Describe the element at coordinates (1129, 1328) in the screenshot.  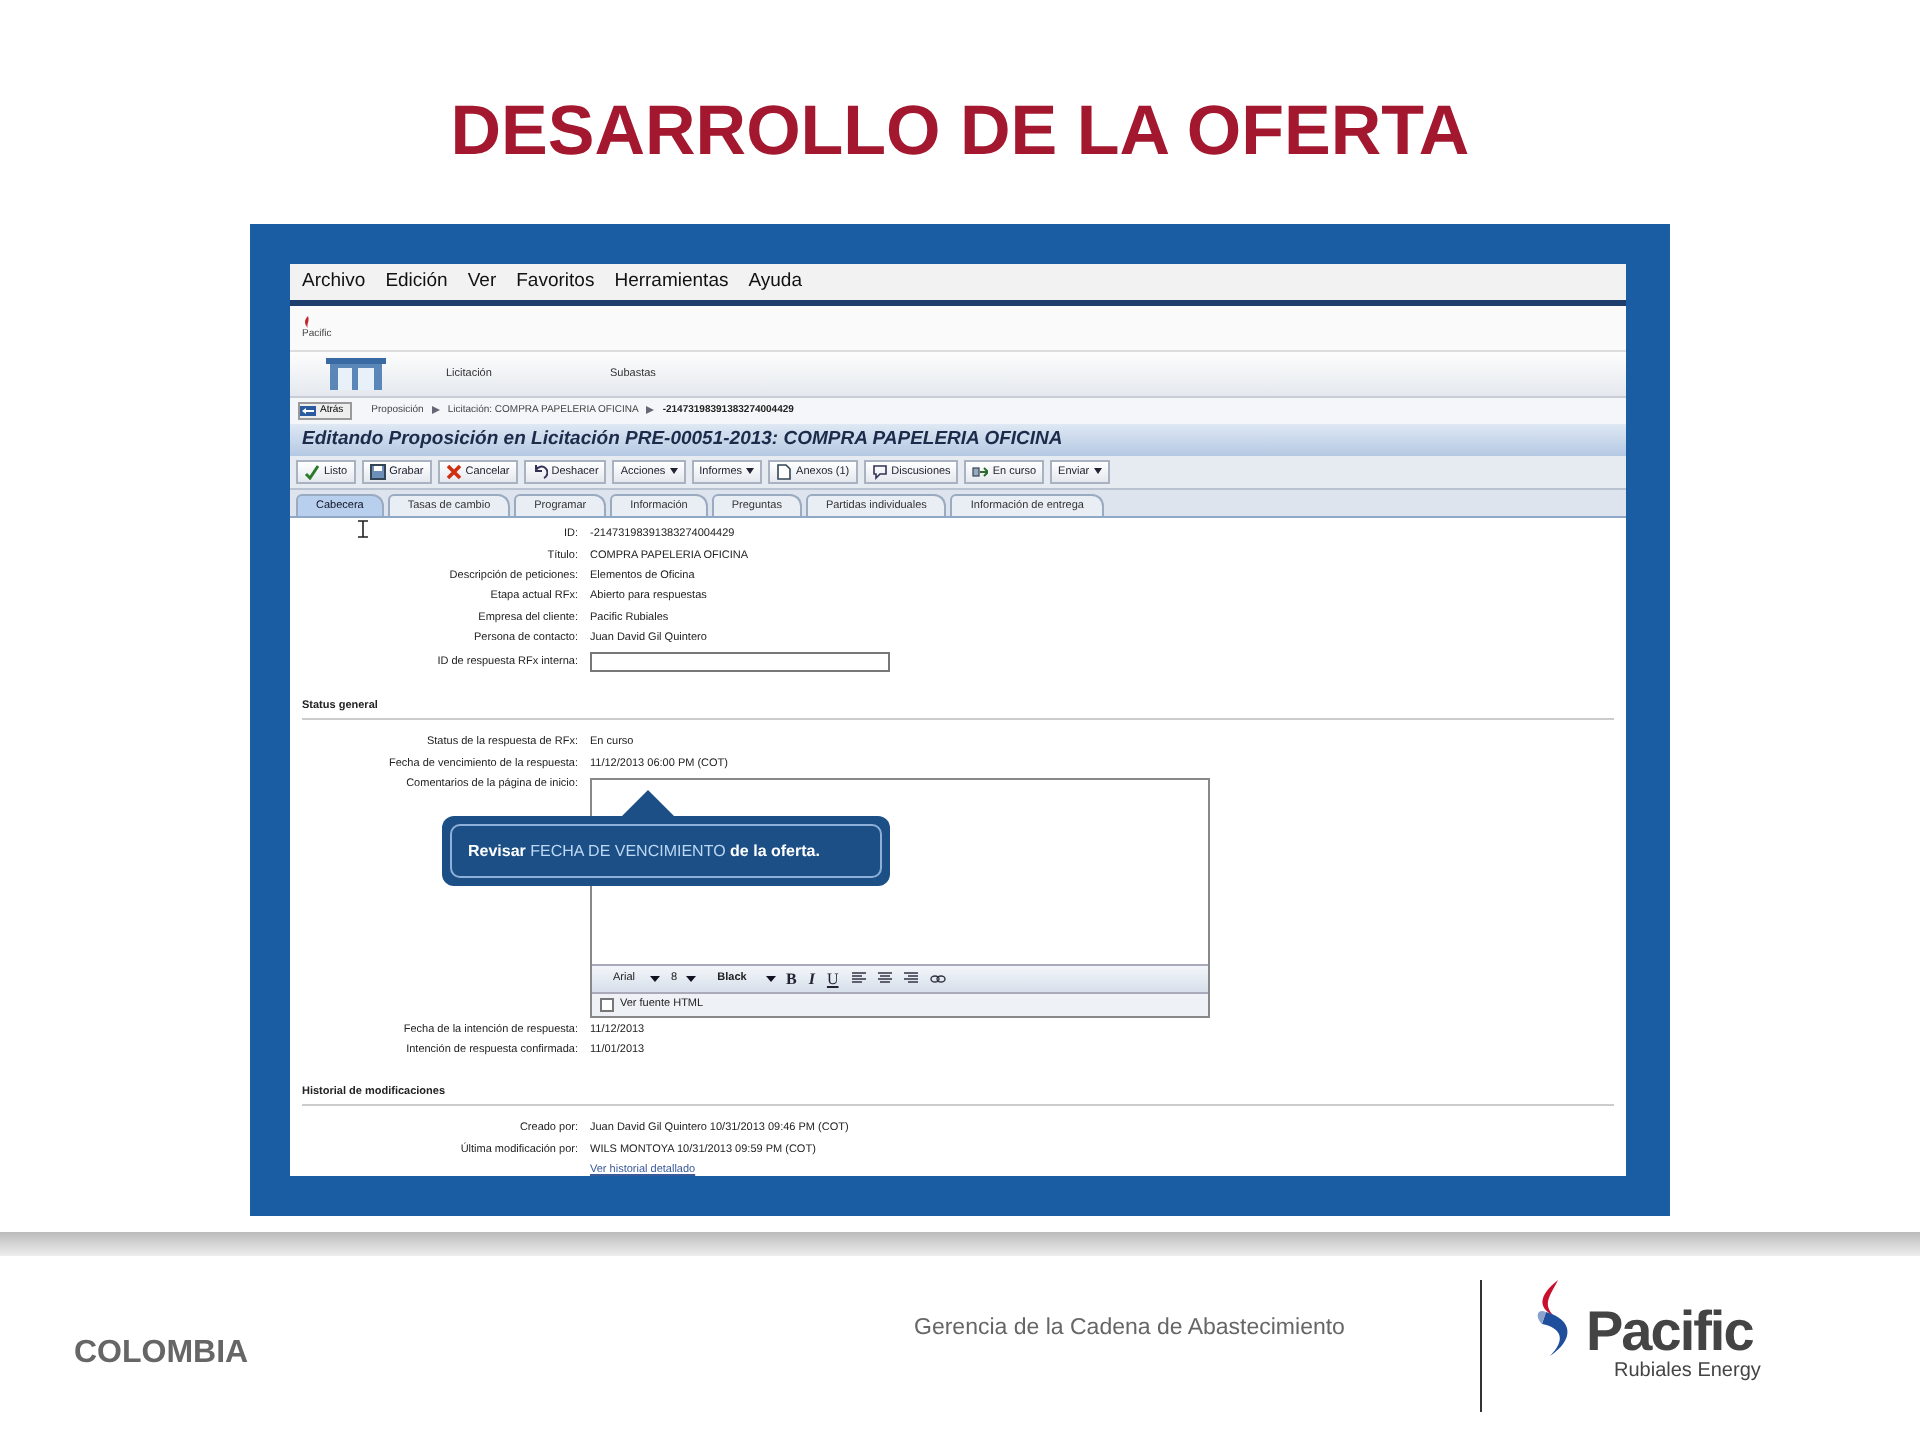
I see `department-name: Gerencia de la Cadena de Abastecimiento` at that location.